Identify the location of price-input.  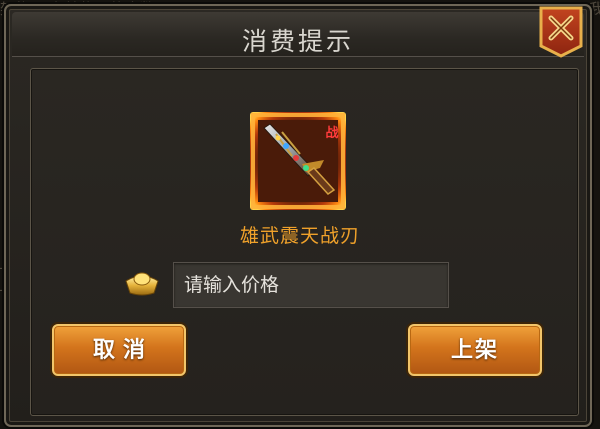
(311, 285).